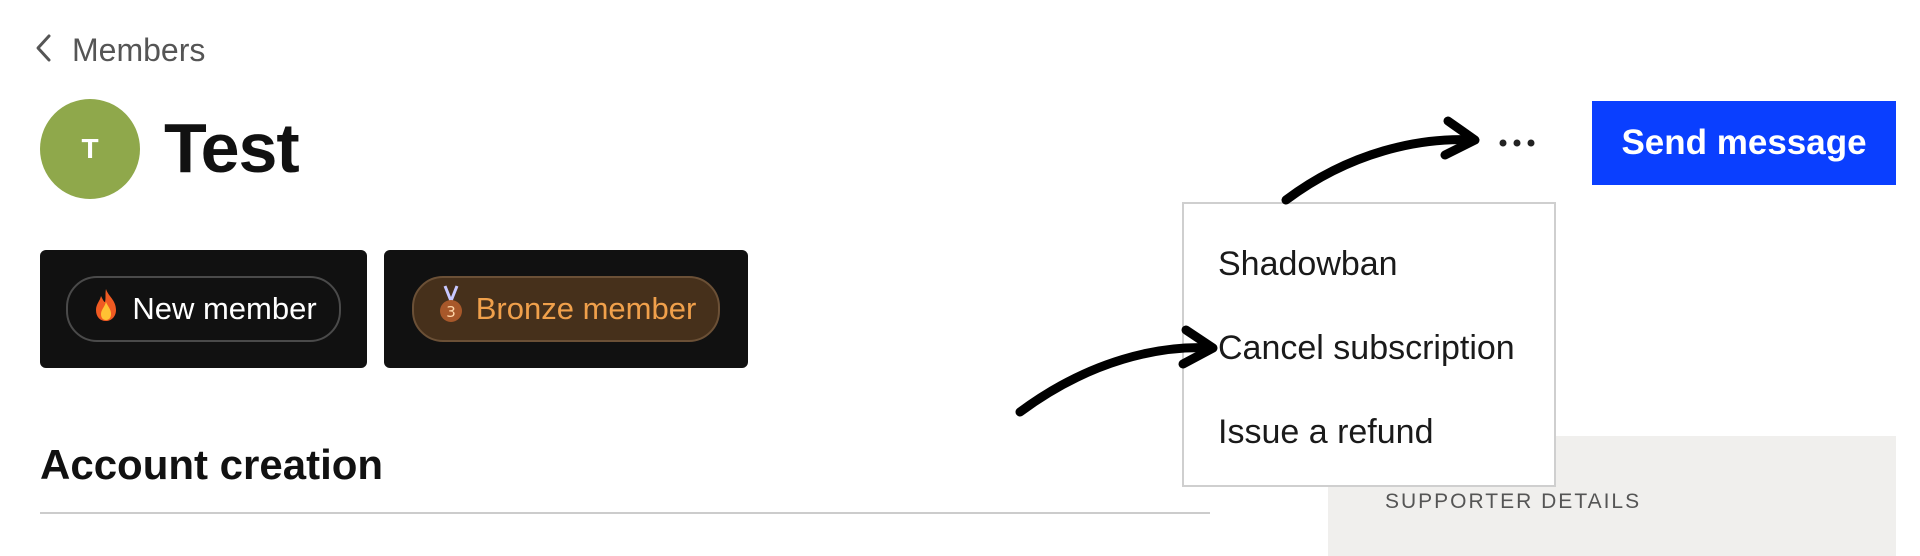  I want to click on badge-card-bronze-member: 3 Bronze member, so click(566, 309).